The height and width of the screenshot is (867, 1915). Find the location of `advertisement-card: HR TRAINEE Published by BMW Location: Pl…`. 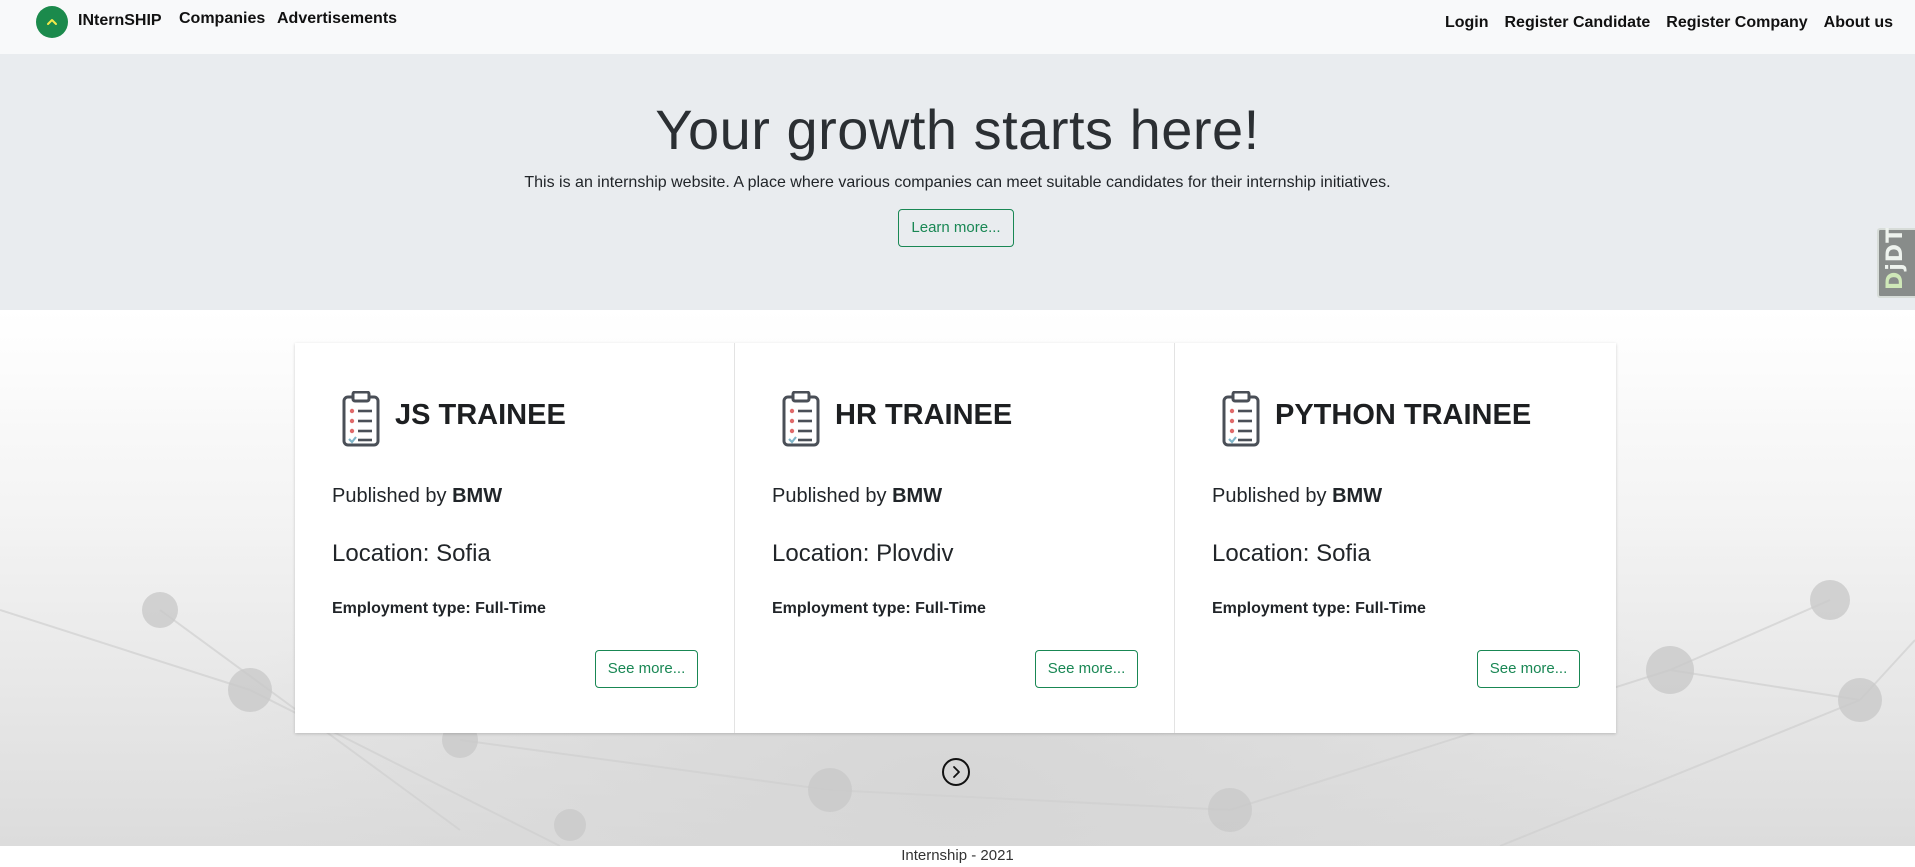

advertisement-card: HR TRAINEE Published by BMW Location: Pl… is located at coordinates (955, 538).